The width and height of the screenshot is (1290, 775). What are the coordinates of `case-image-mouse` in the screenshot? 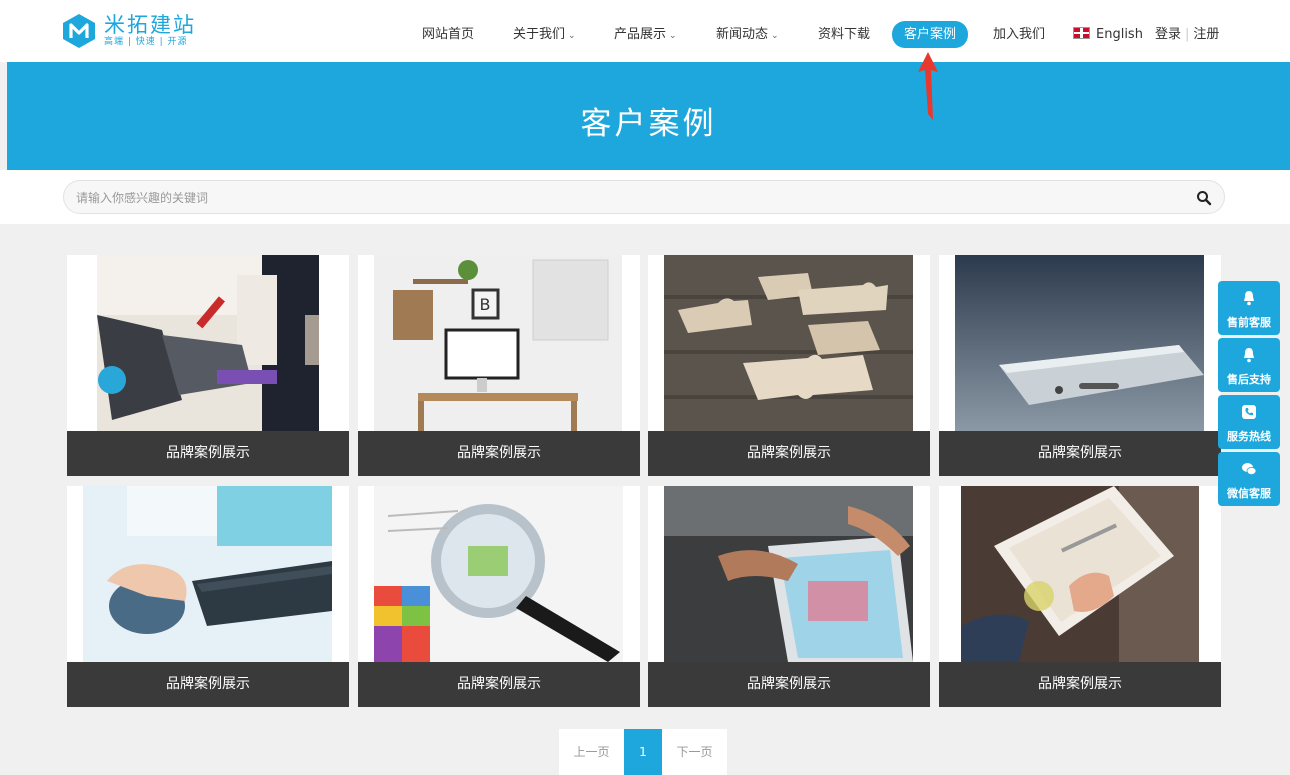 It's located at (208, 574).